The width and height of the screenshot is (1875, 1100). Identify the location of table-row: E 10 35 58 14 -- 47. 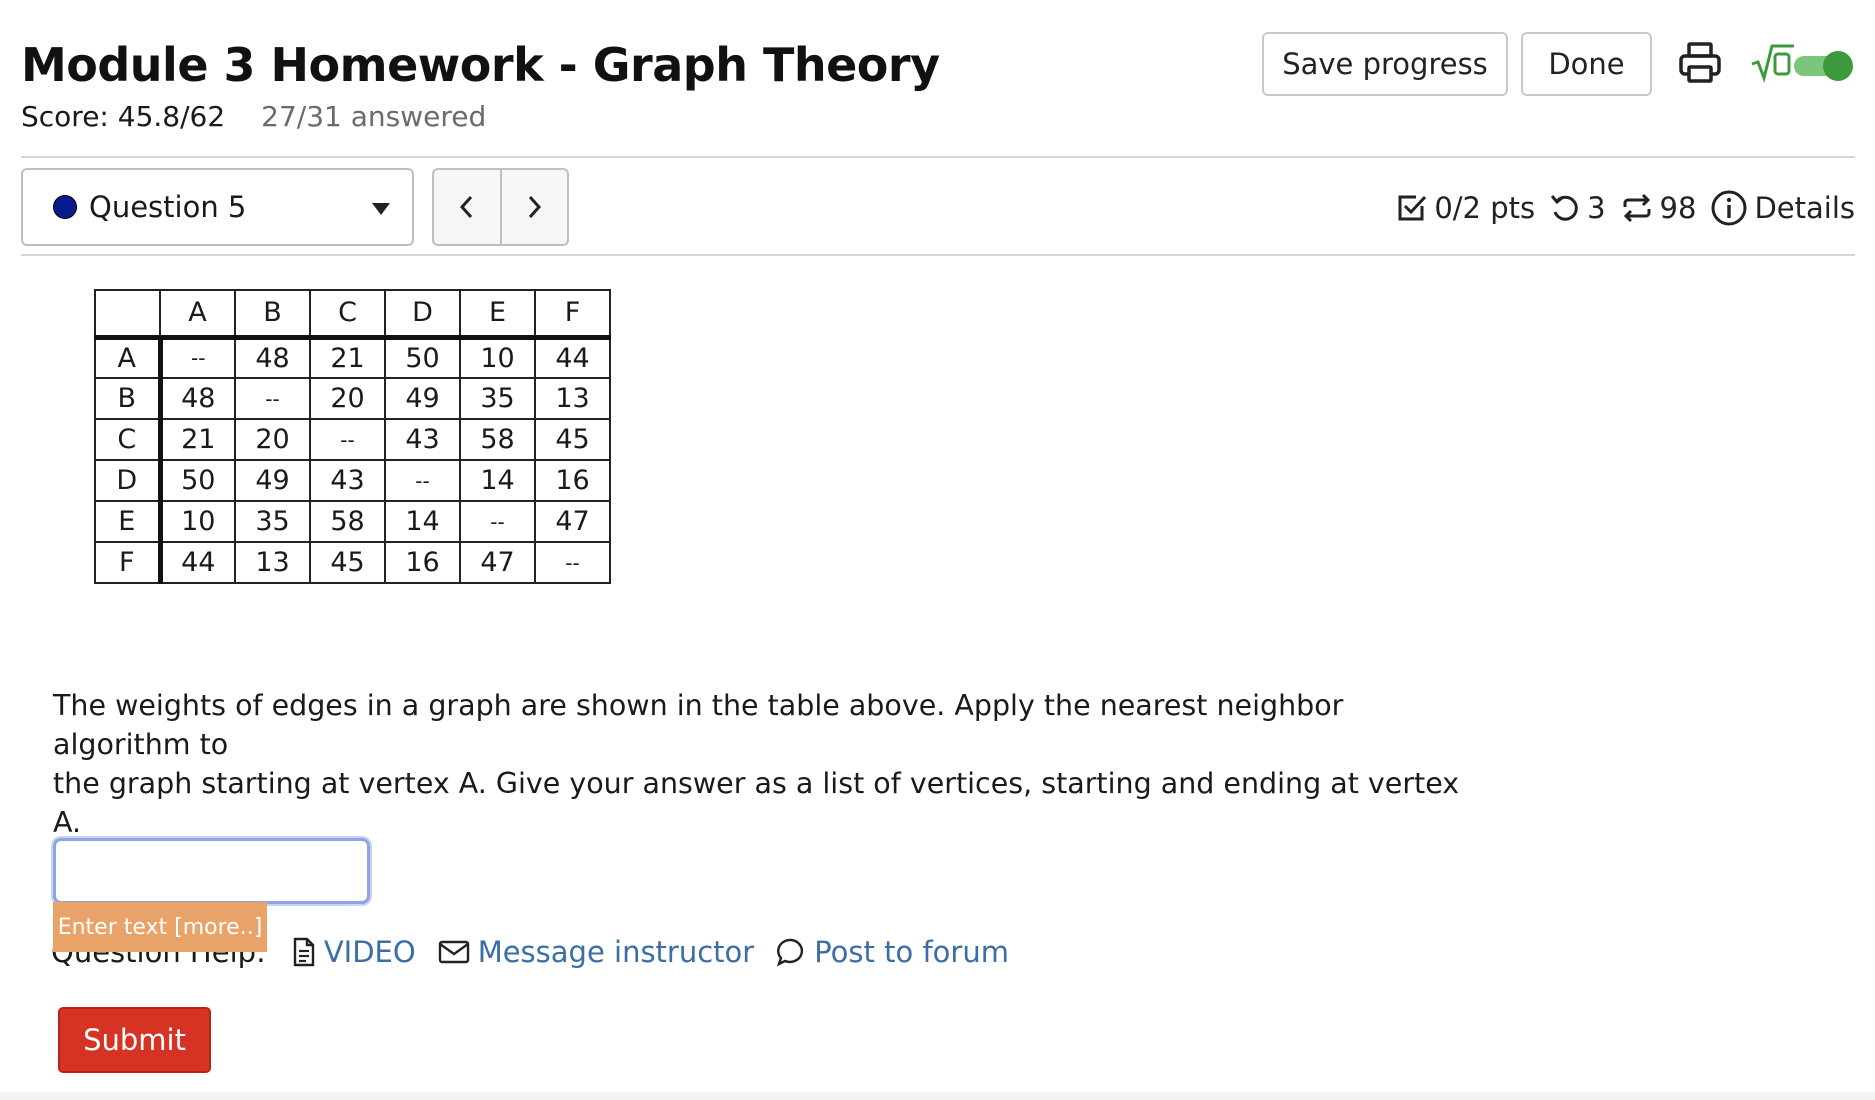
(352, 521).